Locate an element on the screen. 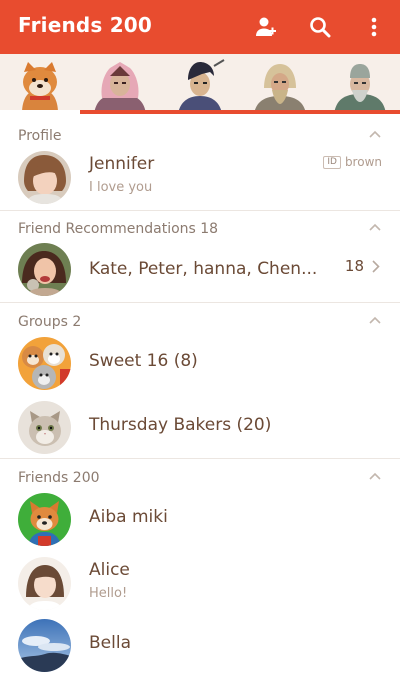  tab-ninja is located at coordinates (200, 84).